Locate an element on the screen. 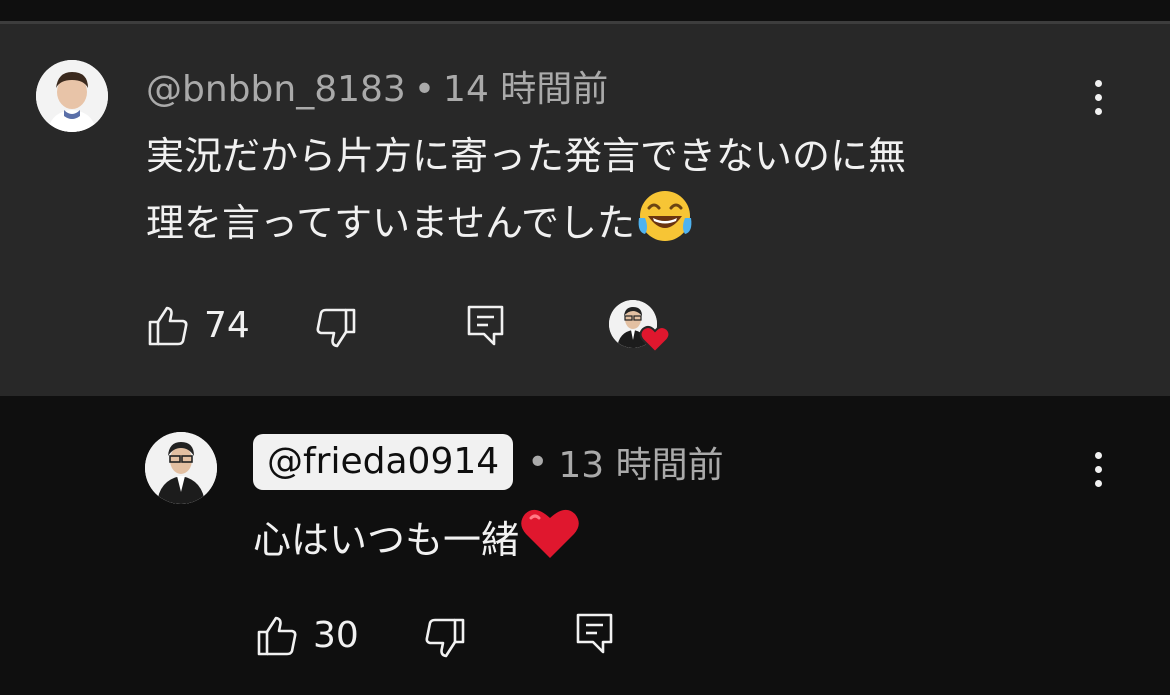 The image size is (1170, 695). like-count: 30 is located at coordinates (336, 635).